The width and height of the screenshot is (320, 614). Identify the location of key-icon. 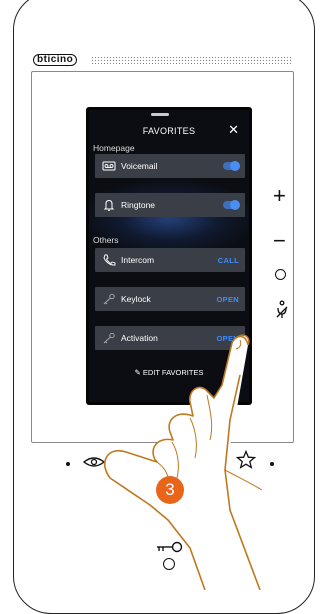
(170, 547).